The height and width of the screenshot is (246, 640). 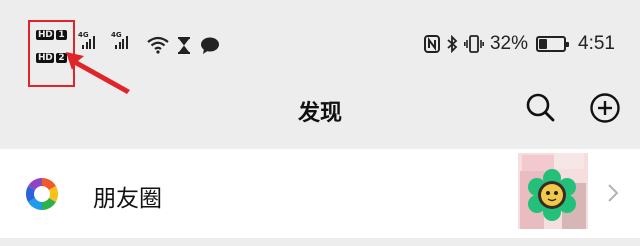 What do you see at coordinates (210, 45) in the screenshot?
I see `chat-bubble-icon` at bounding box center [210, 45].